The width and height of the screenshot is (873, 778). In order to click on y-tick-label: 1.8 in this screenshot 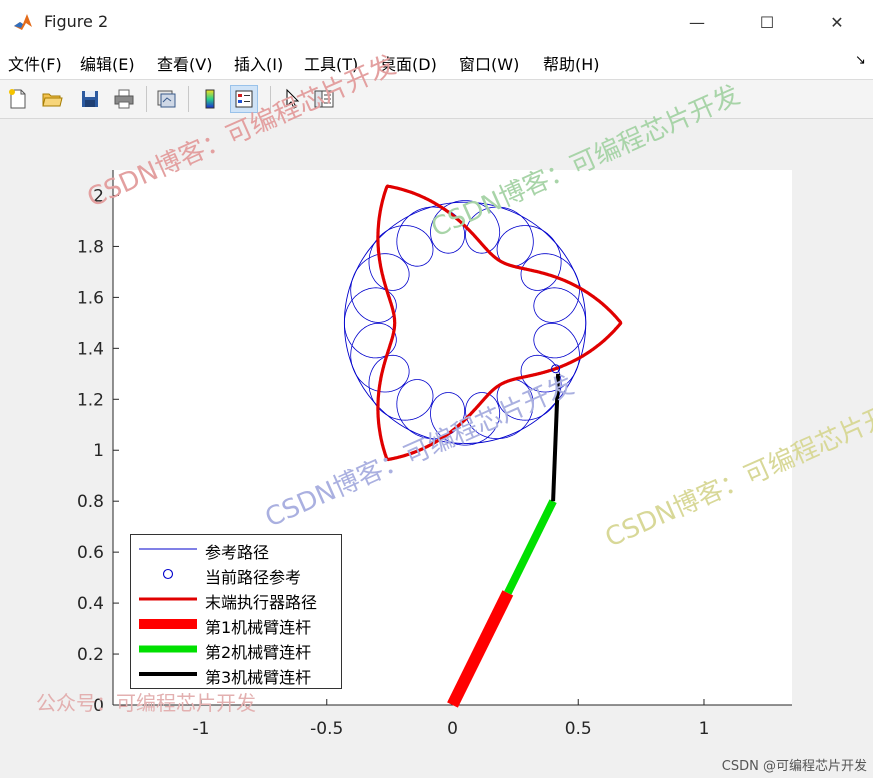, I will do `click(90, 247)`.